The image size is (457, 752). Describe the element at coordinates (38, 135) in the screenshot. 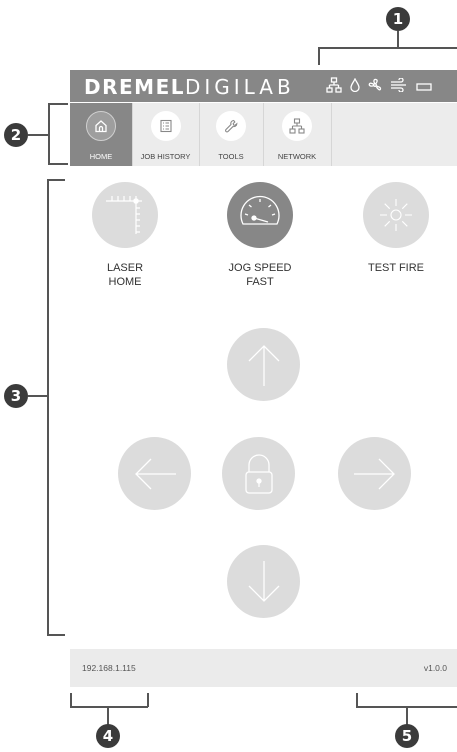

I see `callout-2-stem` at that location.